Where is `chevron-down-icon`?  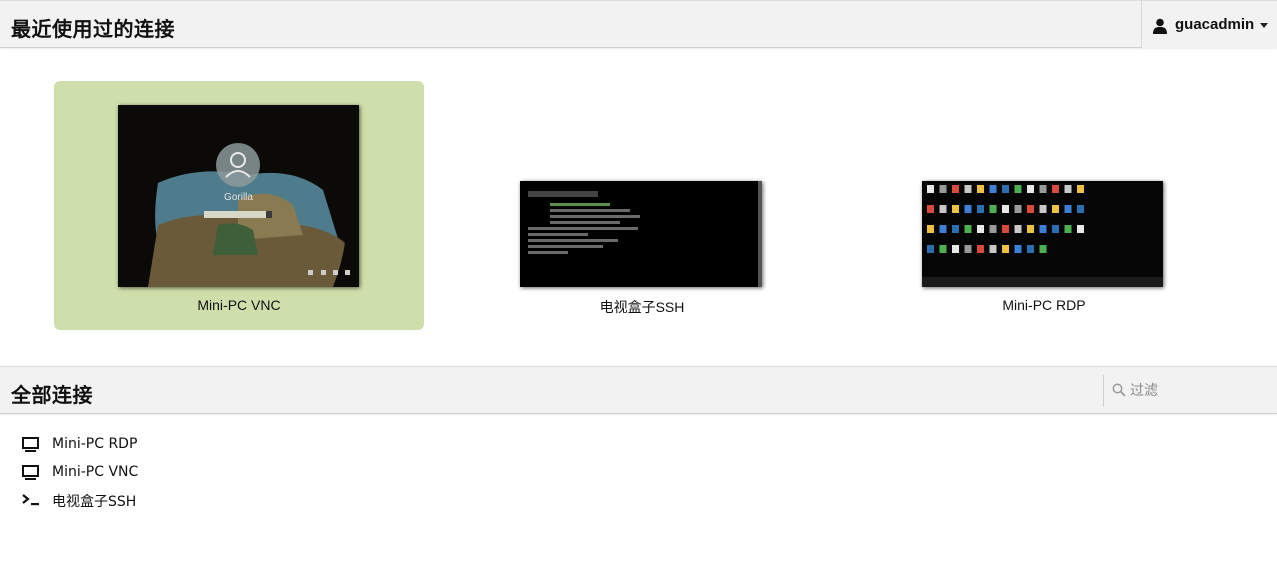 chevron-down-icon is located at coordinates (1264, 25).